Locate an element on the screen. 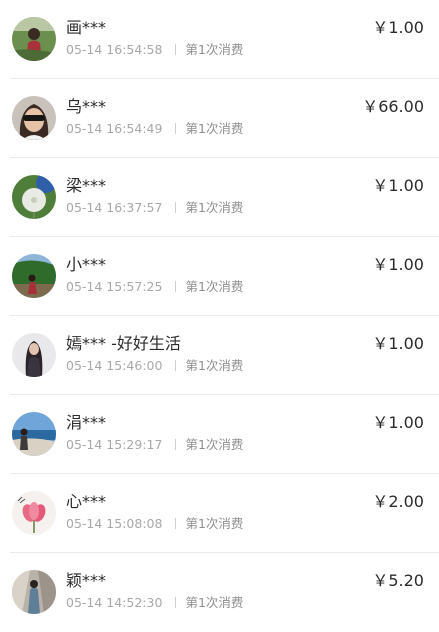 This screenshot has width=439, height=632. payment-amount: ￥5.20 is located at coordinates (398, 580).